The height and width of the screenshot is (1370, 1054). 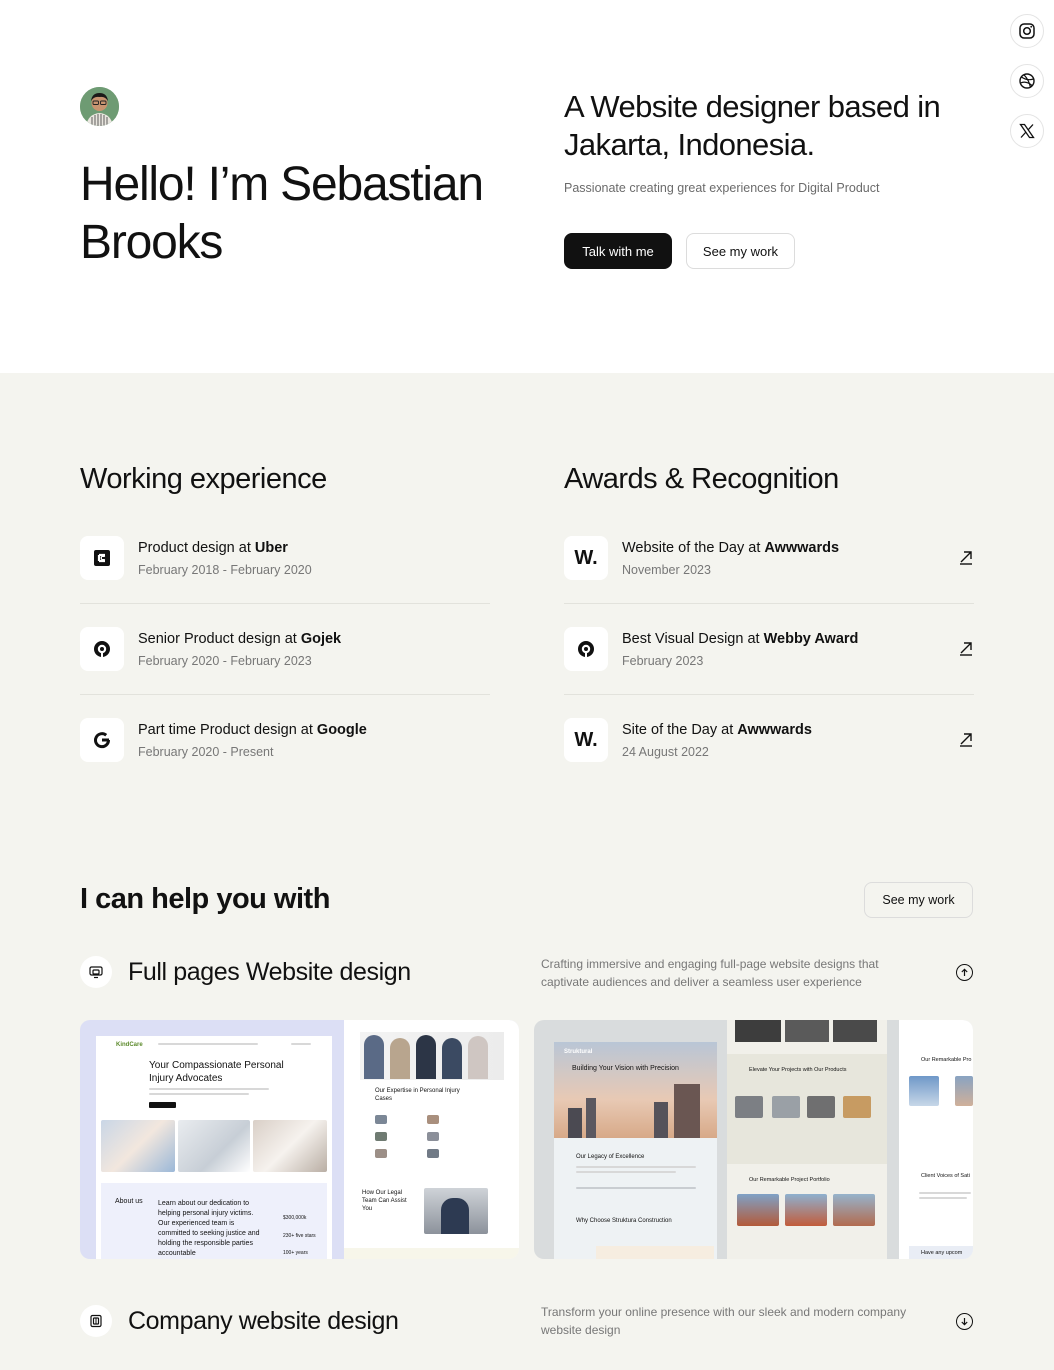 What do you see at coordinates (282, 213) in the screenshot?
I see `page-title: Hello! I’m Sebastian Brooks` at bounding box center [282, 213].